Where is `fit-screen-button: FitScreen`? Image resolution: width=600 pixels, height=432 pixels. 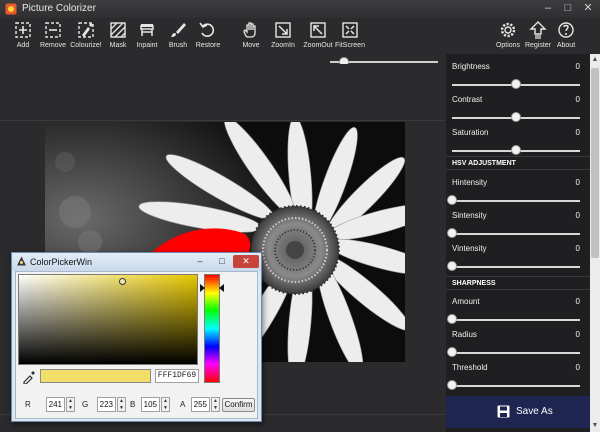 fit-screen-button: FitScreen is located at coordinates (350, 34).